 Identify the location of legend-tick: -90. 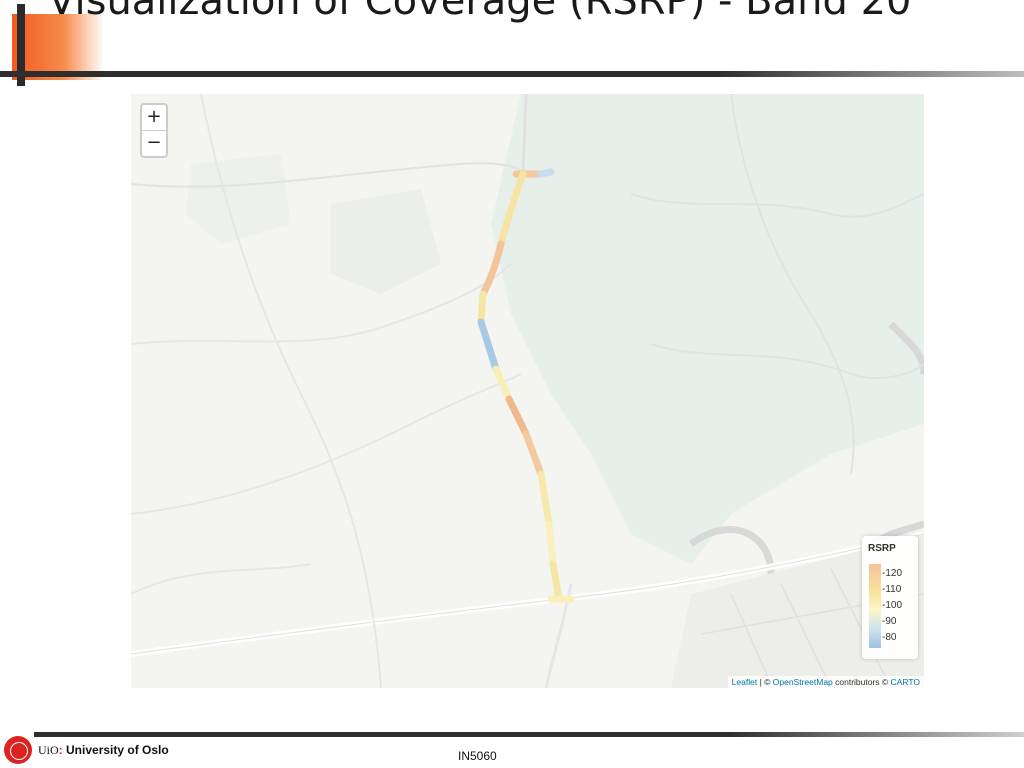
(889, 621).